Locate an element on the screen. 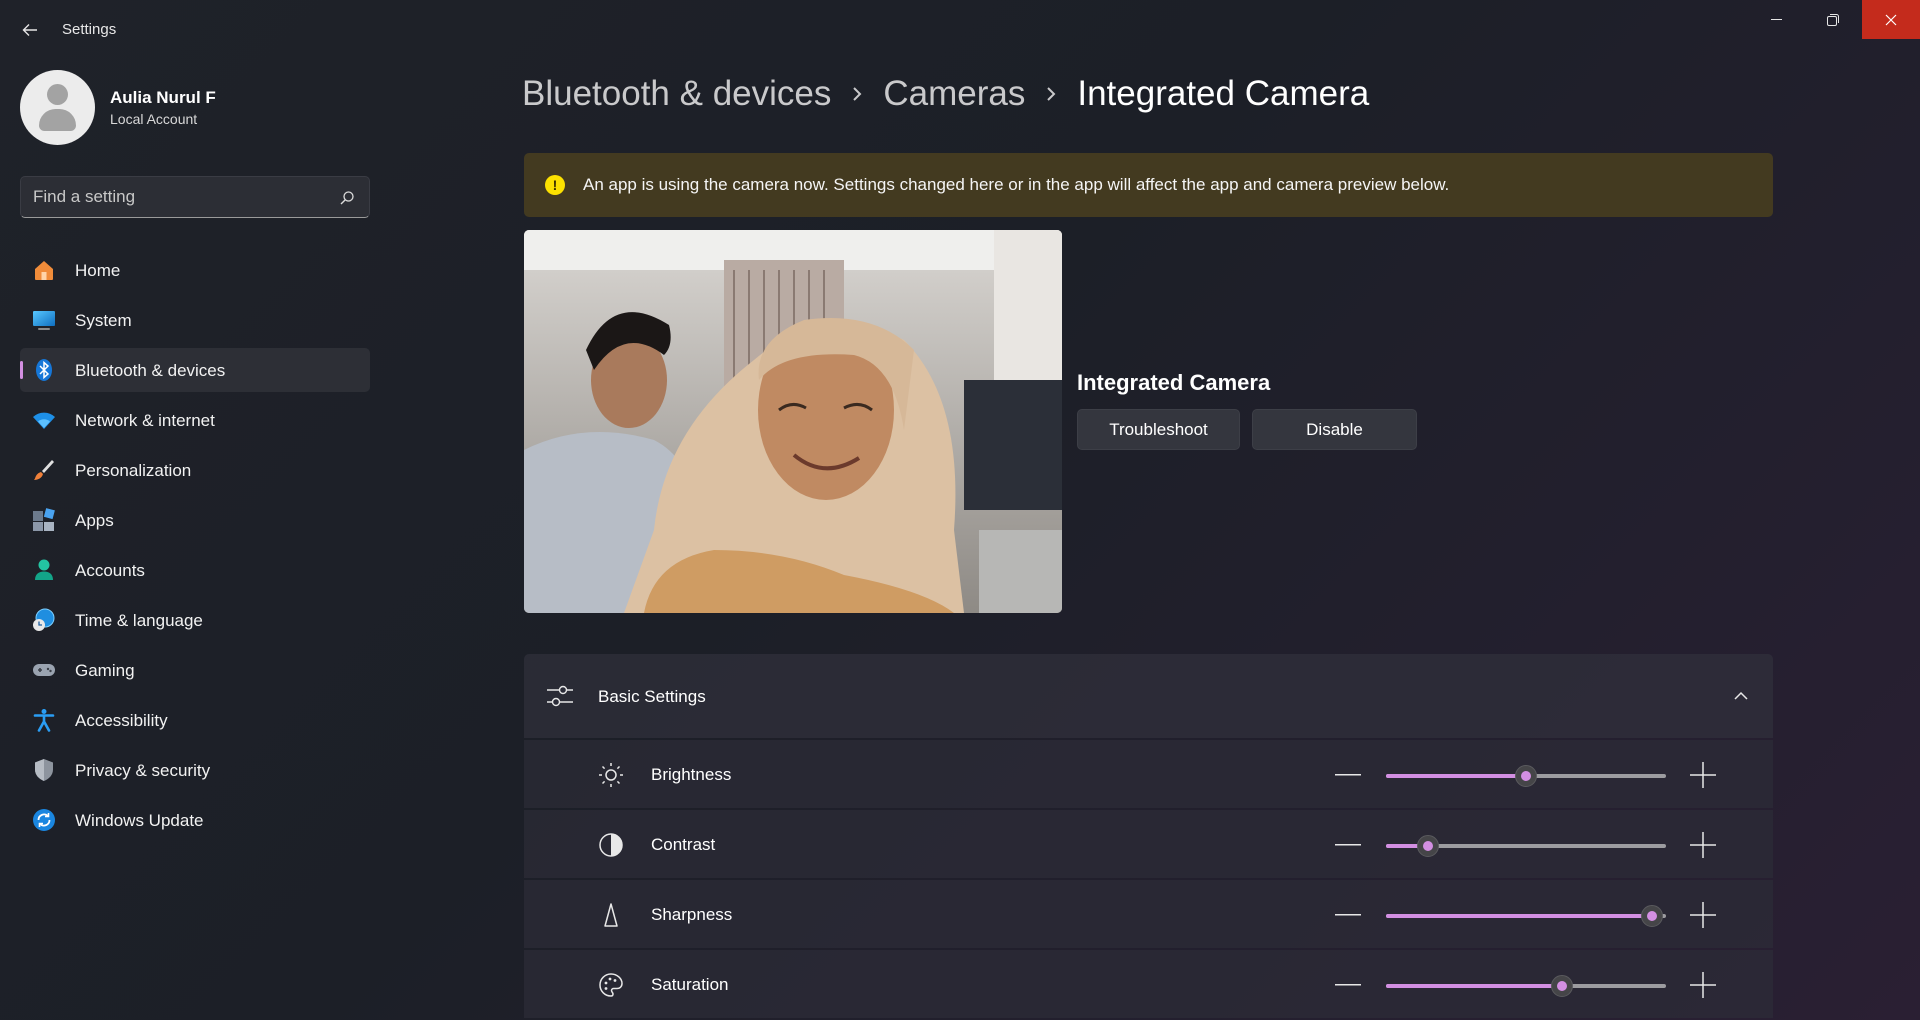 The height and width of the screenshot is (1020, 1920). restore-icon is located at coordinates (1833, 19).